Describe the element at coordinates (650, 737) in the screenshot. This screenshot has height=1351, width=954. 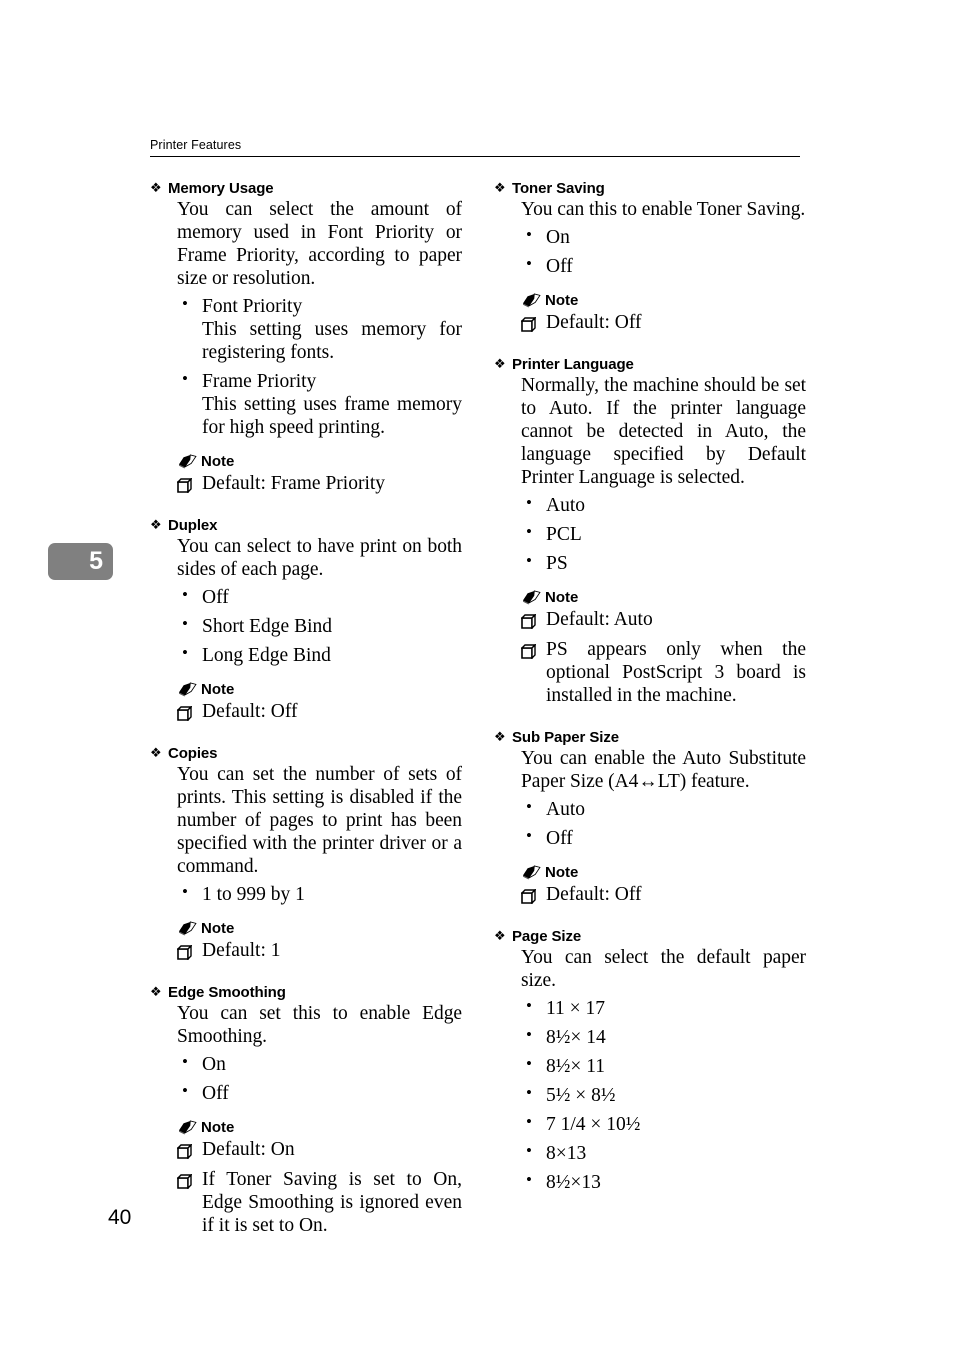
I see `section-heading-sub-paper-size: ❖ Sub Paper Size` at that location.